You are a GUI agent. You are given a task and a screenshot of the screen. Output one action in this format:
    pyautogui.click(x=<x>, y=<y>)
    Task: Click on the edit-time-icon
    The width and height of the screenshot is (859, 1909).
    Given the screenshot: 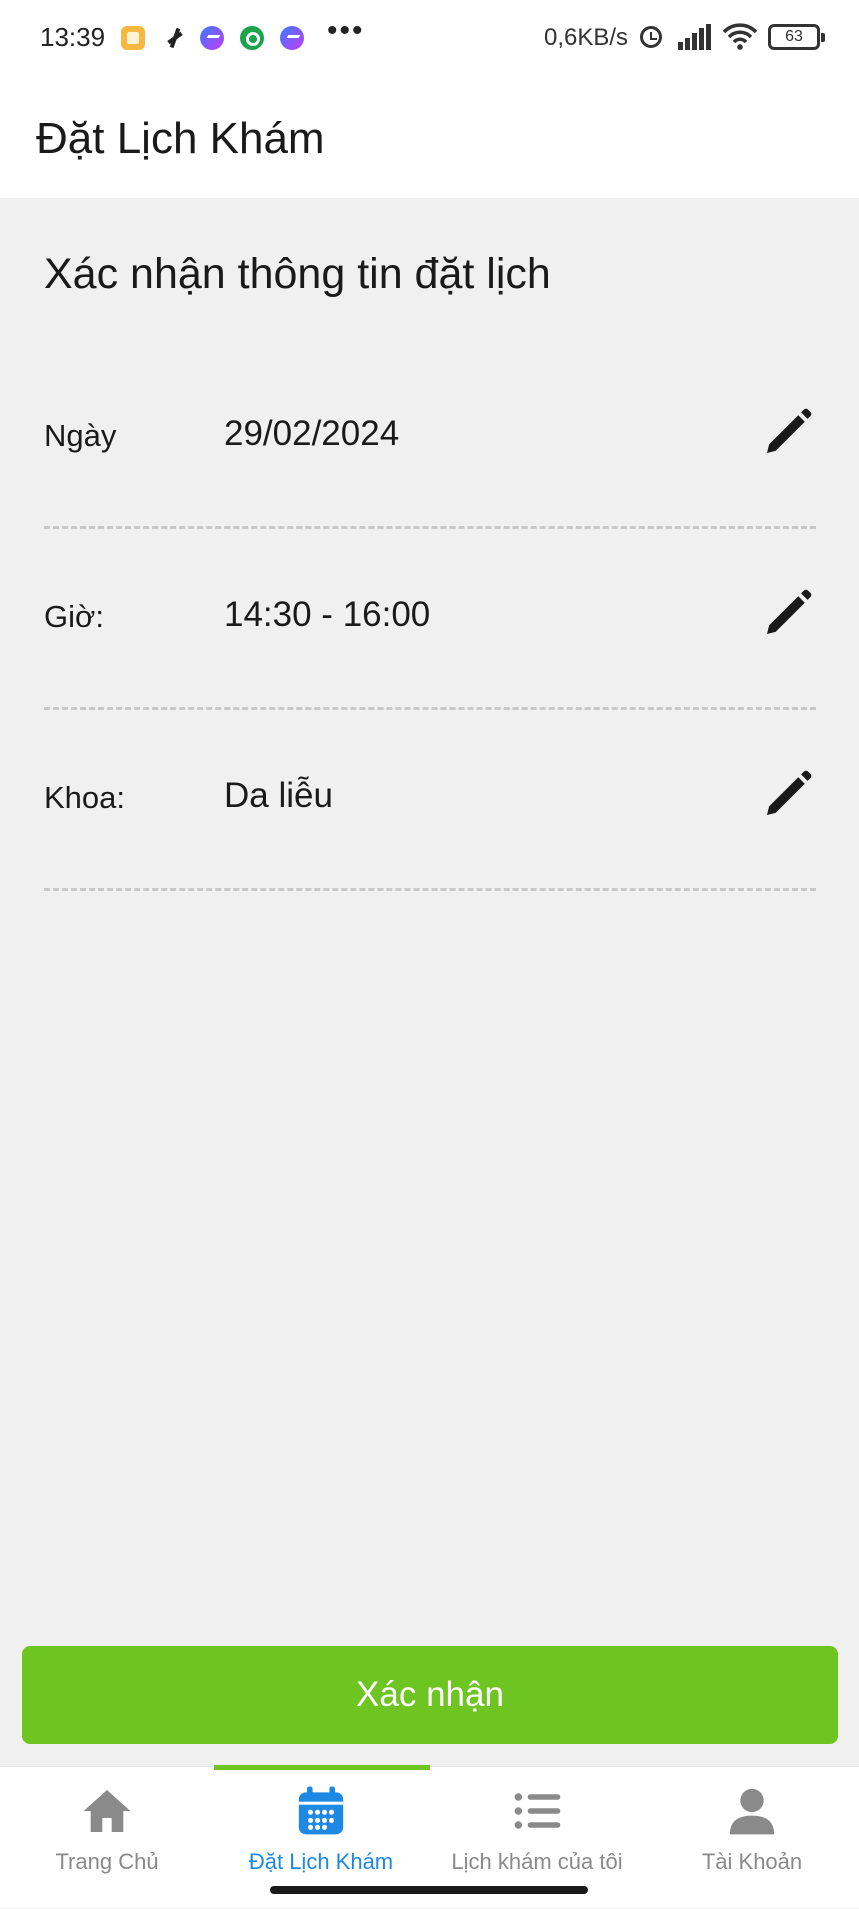 What is the action you would take?
    pyautogui.click(x=788, y=613)
    